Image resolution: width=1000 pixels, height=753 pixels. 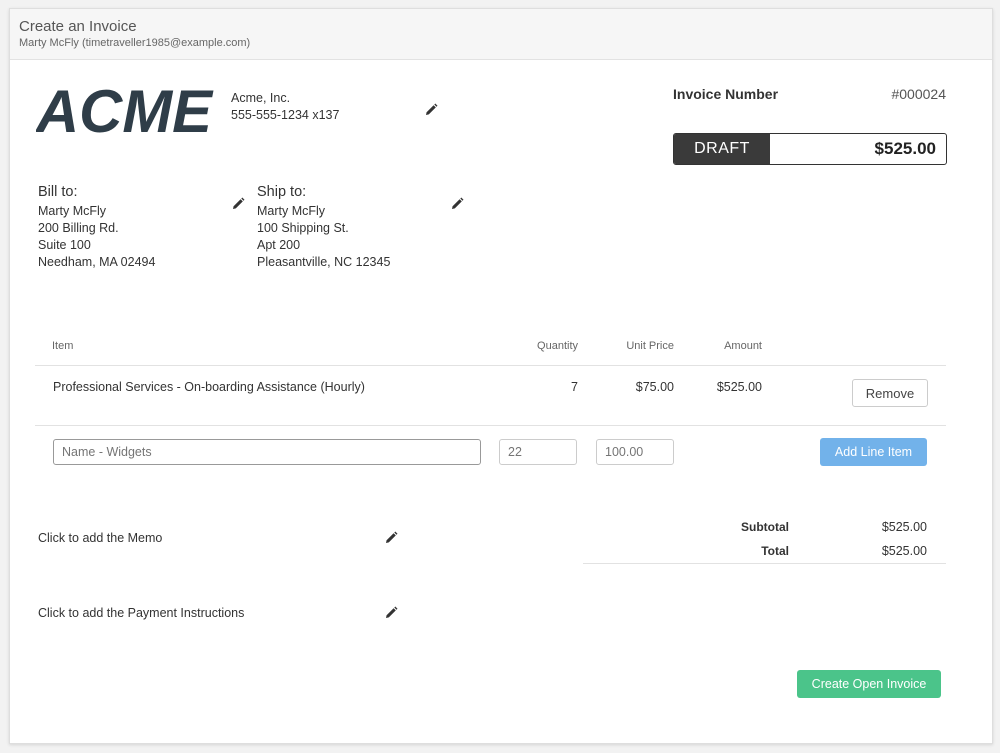 I want to click on unit-price-input, so click(x=635, y=452).